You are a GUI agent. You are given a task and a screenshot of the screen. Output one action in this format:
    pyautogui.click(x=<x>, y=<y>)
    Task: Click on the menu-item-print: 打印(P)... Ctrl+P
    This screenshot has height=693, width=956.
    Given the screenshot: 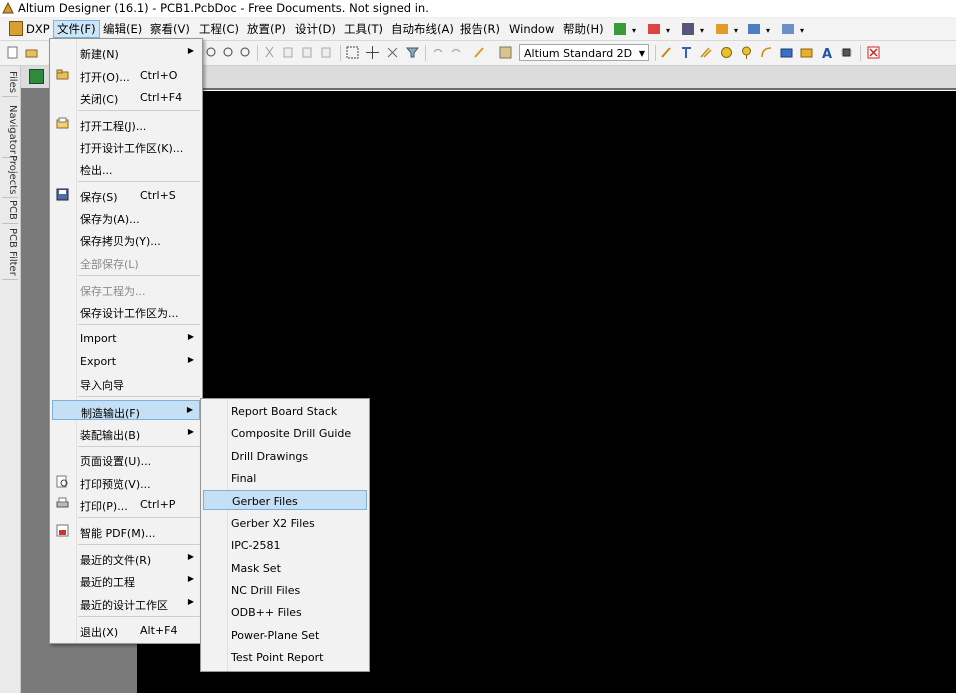 What is the action you would take?
    pyautogui.click(x=126, y=504)
    